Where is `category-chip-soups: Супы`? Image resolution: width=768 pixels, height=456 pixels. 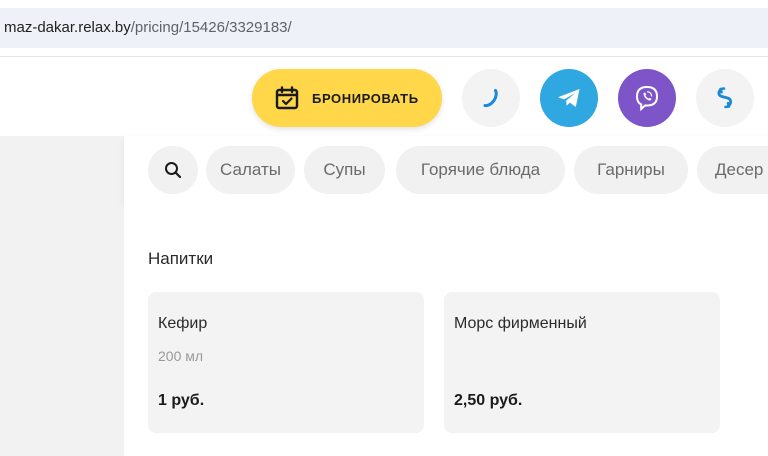 category-chip-soups: Супы is located at coordinates (344, 170).